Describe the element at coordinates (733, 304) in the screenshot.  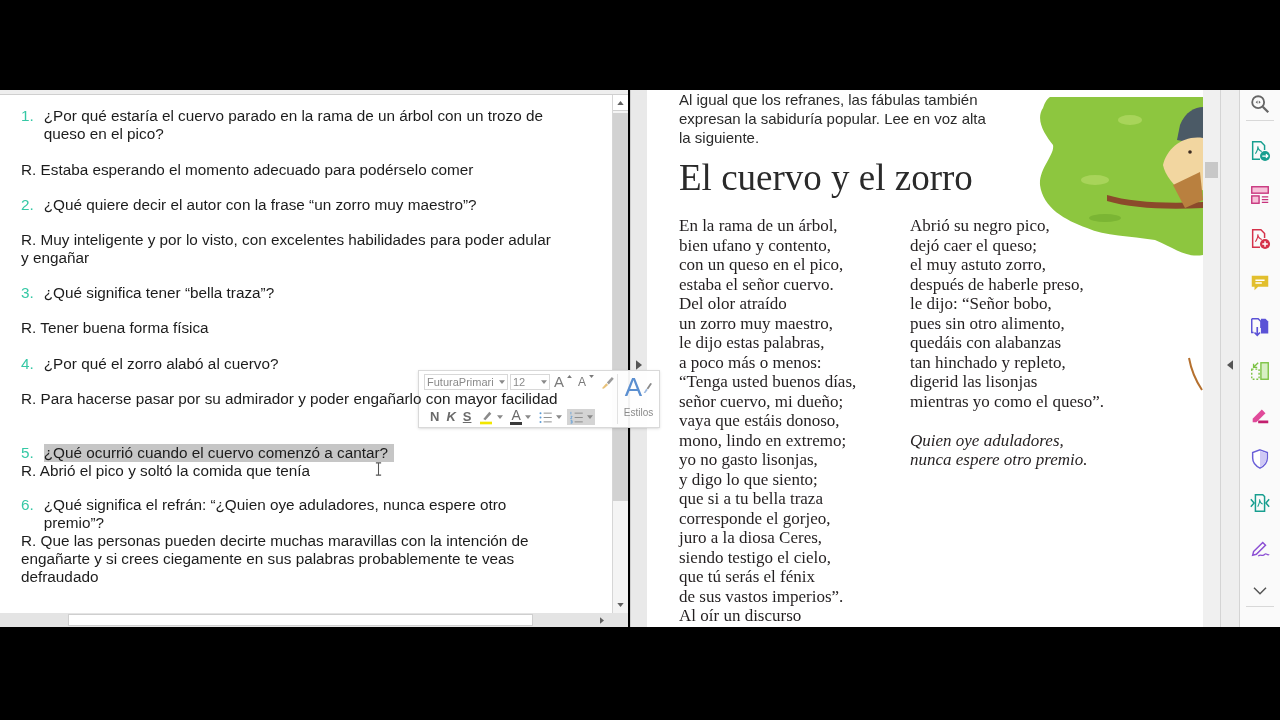
I see `poem-line: Del olor atraído` at that location.